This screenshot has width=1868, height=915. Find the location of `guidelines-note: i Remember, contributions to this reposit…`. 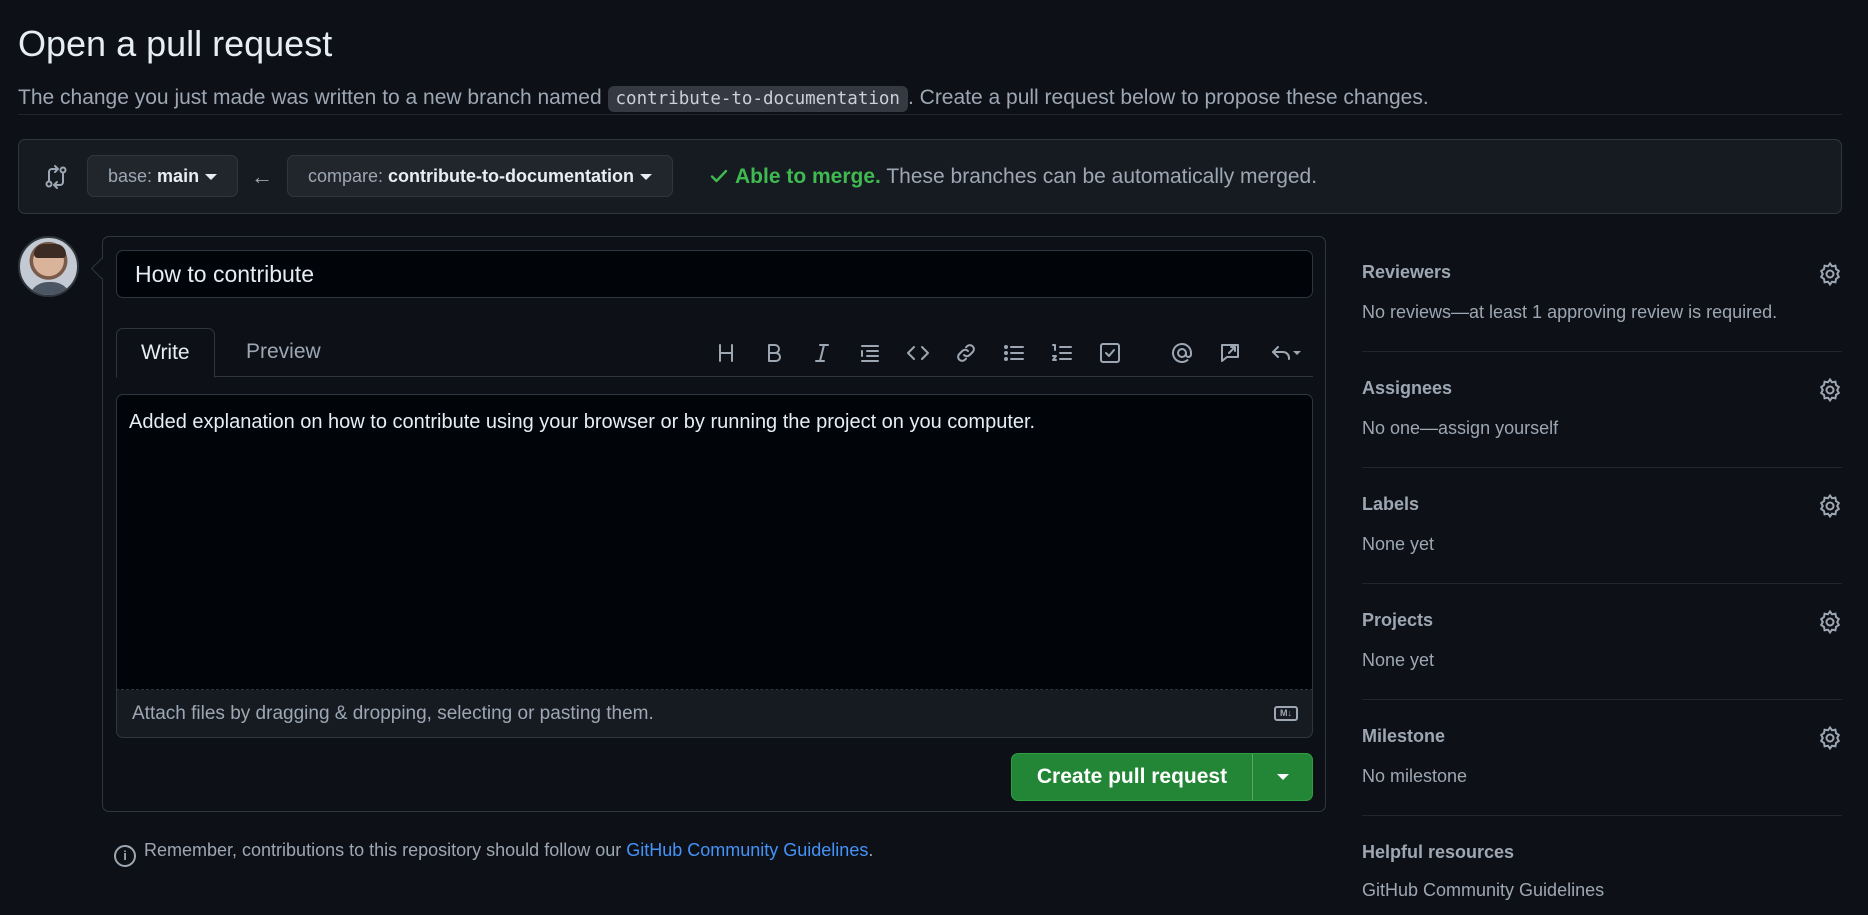

guidelines-note: i Remember, contributions to this reposit… is located at coordinates (493, 852).